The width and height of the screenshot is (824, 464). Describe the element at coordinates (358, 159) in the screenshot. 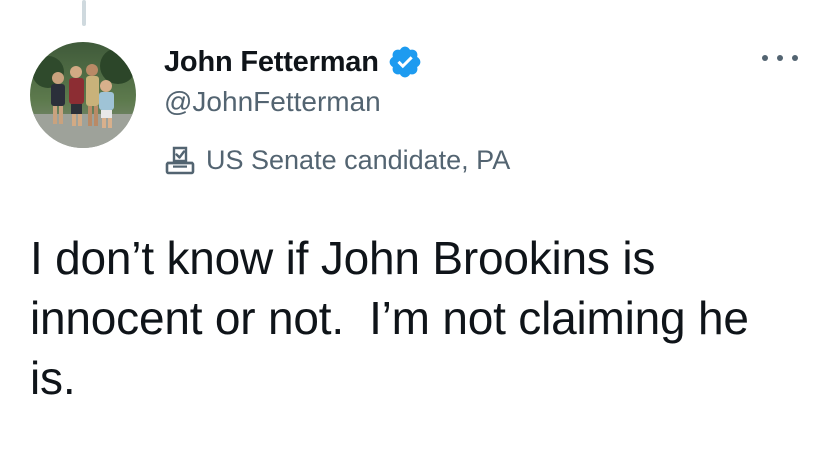

I see `affiliation-text: US Senate candidate, PA` at that location.